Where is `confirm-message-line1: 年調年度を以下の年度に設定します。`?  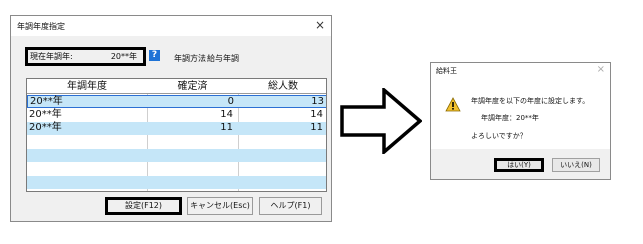
confirm-message-line1: 年調年度を以下の年度に設定します。 is located at coordinates (530, 101).